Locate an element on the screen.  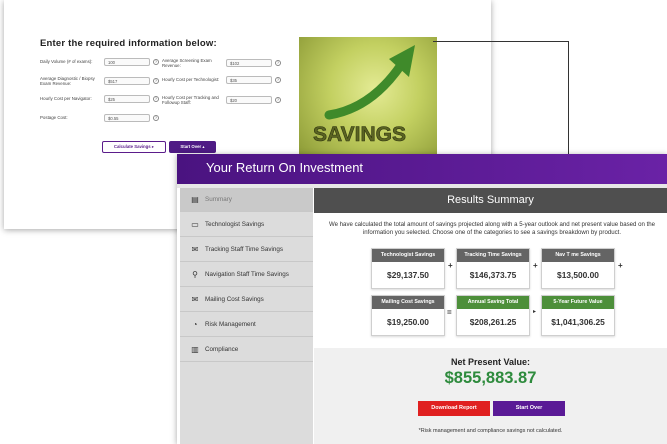
savings-image: SAVINGS is located at coordinates (368, 95).